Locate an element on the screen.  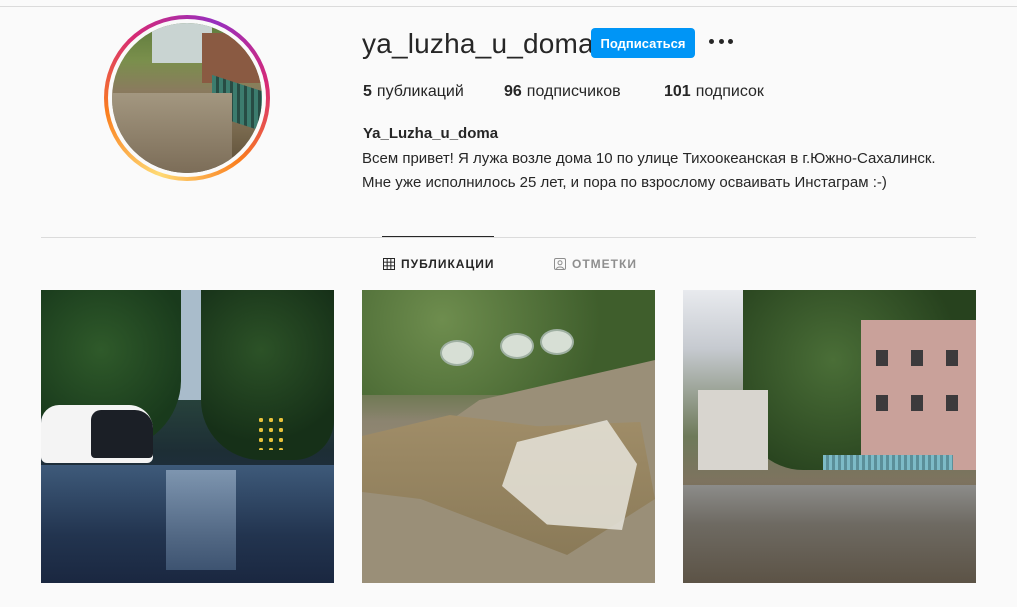
tab-posts: ПУБЛИКАЦИИ is located at coordinates (438, 264).